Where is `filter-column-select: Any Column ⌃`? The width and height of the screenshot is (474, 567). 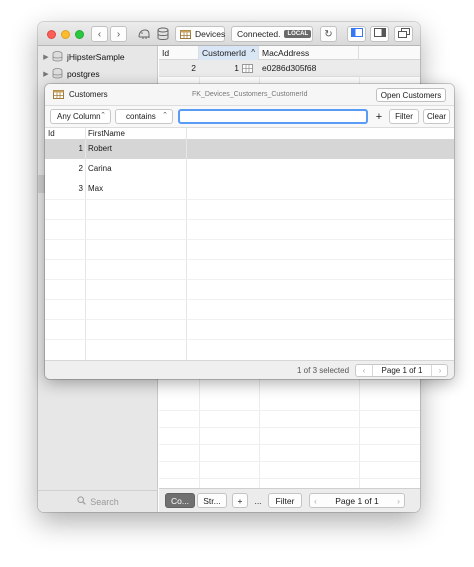
filter-column-select: Any Column ⌃ is located at coordinates (80, 116).